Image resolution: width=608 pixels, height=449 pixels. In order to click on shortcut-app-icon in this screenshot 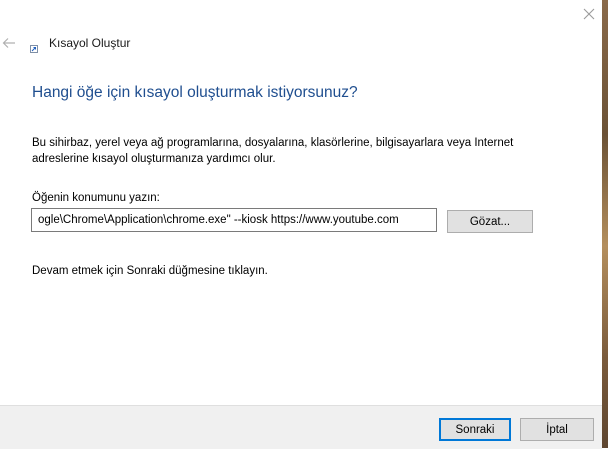, I will do `click(34, 46)`.